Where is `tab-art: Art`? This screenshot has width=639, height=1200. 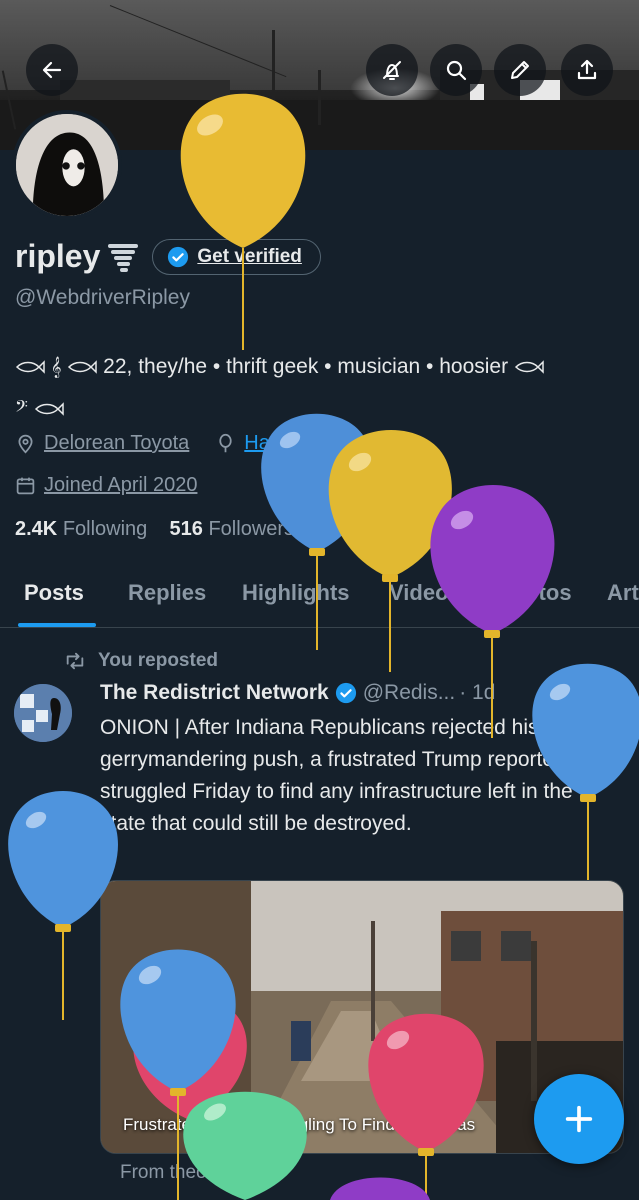 tab-art: Art is located at coordinates (623, 593).